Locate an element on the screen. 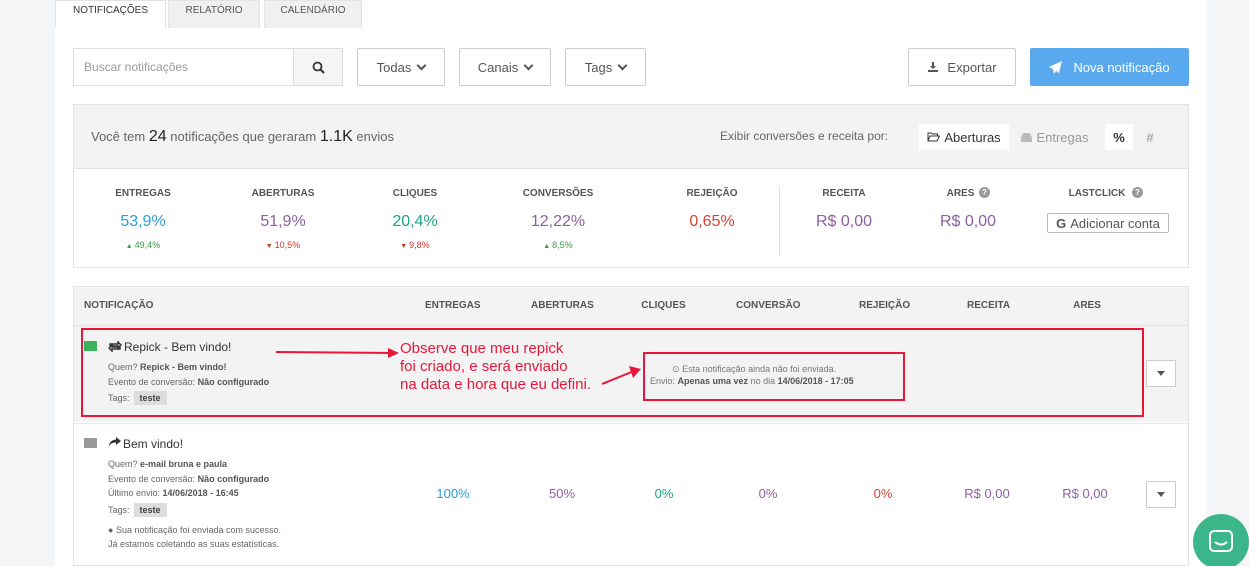 The height and width of the screenshot is (566, 1249). stat-value: 51,9% is located at coordinates (283, 221).